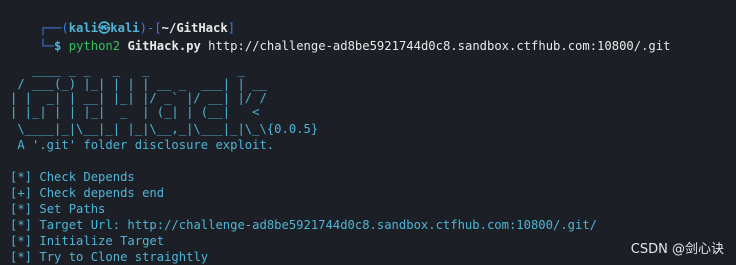 This screenshot has height=265, width=736. What do you see at coordinates (122, 19) in the screenshot?
I see `prompt-header: ┌──(kali㉿kali)-[~/GitHack]` at bounding box center [122, 19].